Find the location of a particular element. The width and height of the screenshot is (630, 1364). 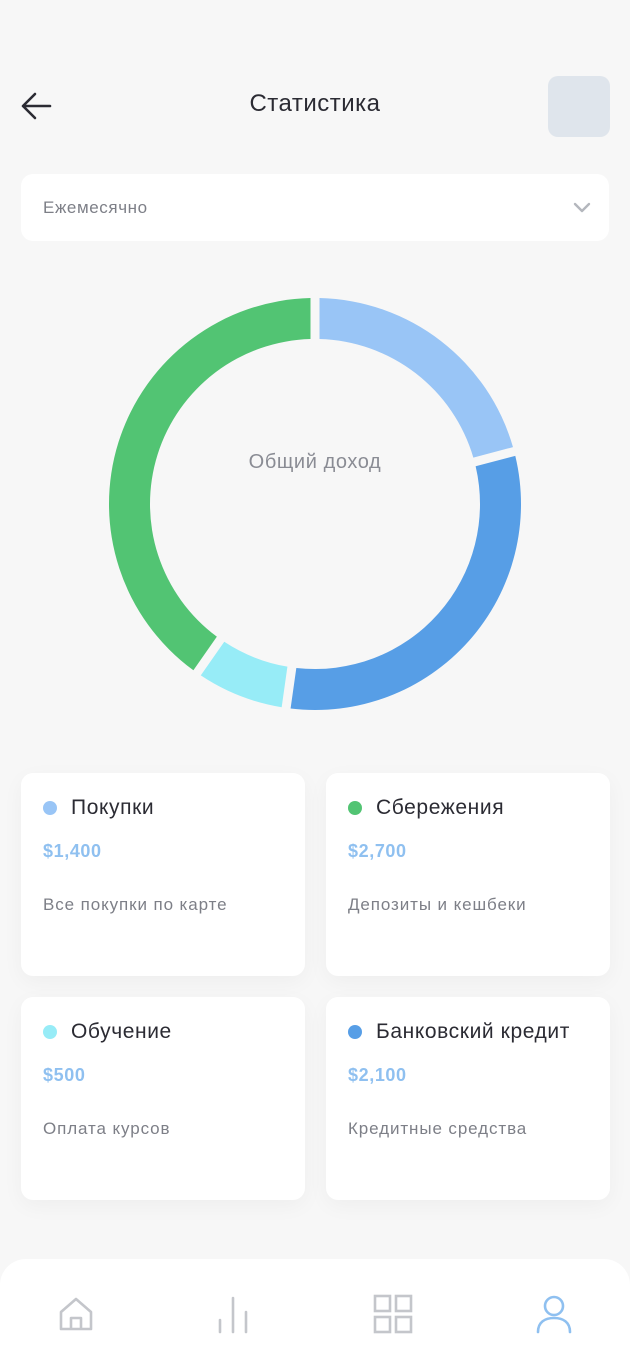

card-description: Депозиты и кешбеки is located at coordinates (437, 904).